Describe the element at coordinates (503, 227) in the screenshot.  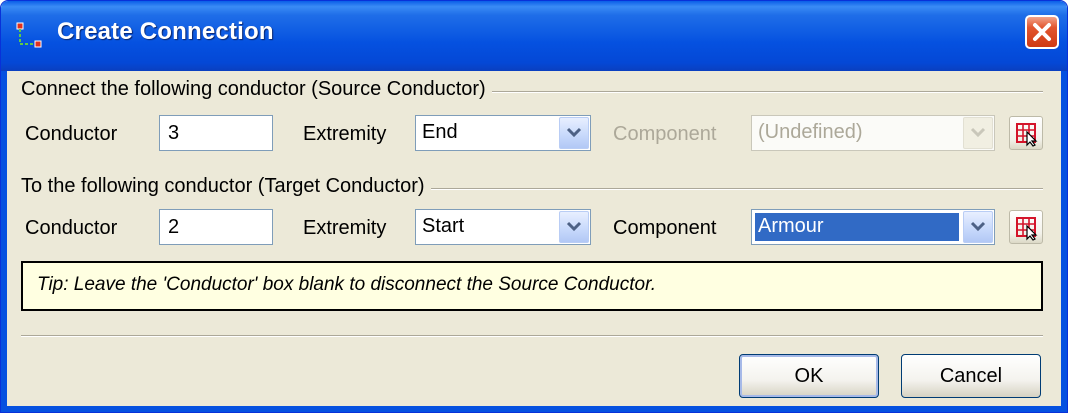
I see `target-extremity-select: Start` at that location.